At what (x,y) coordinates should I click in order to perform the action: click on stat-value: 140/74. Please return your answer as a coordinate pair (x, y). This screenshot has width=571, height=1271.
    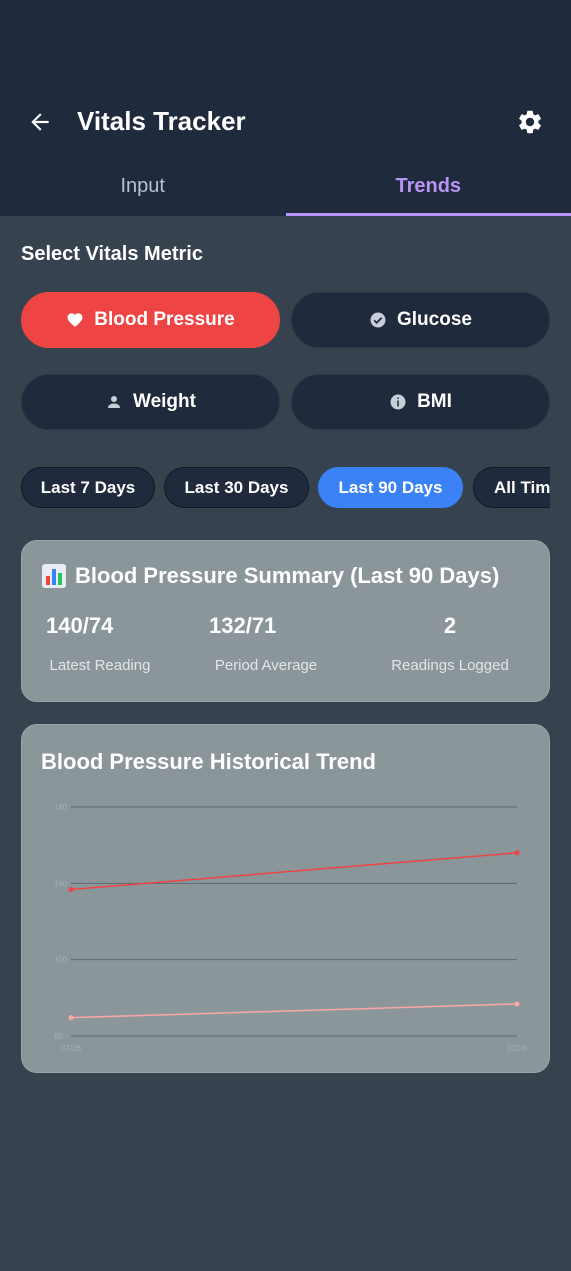
    Looking at the image, I should click on (80, 625).